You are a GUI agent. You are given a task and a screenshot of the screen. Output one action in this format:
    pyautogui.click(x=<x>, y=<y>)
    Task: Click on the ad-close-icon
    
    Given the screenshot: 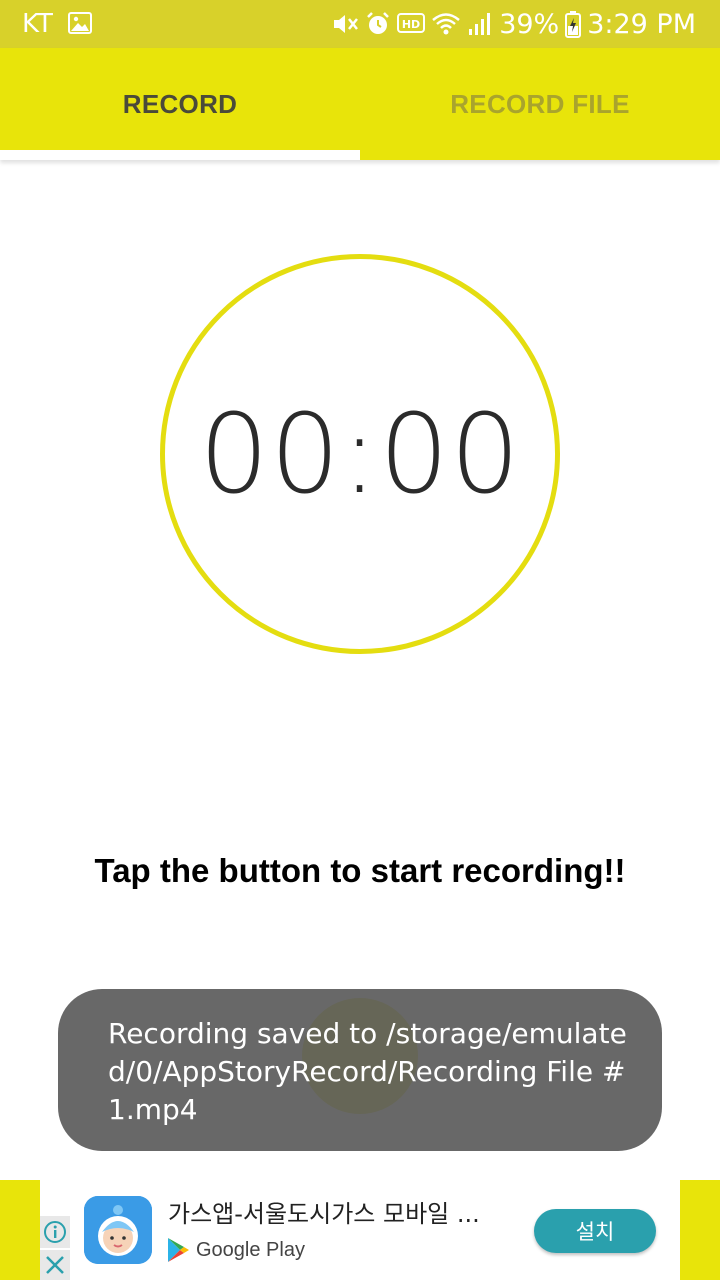 What is the action you would take?
    pyautogui.click(x=55, y=1265)
    